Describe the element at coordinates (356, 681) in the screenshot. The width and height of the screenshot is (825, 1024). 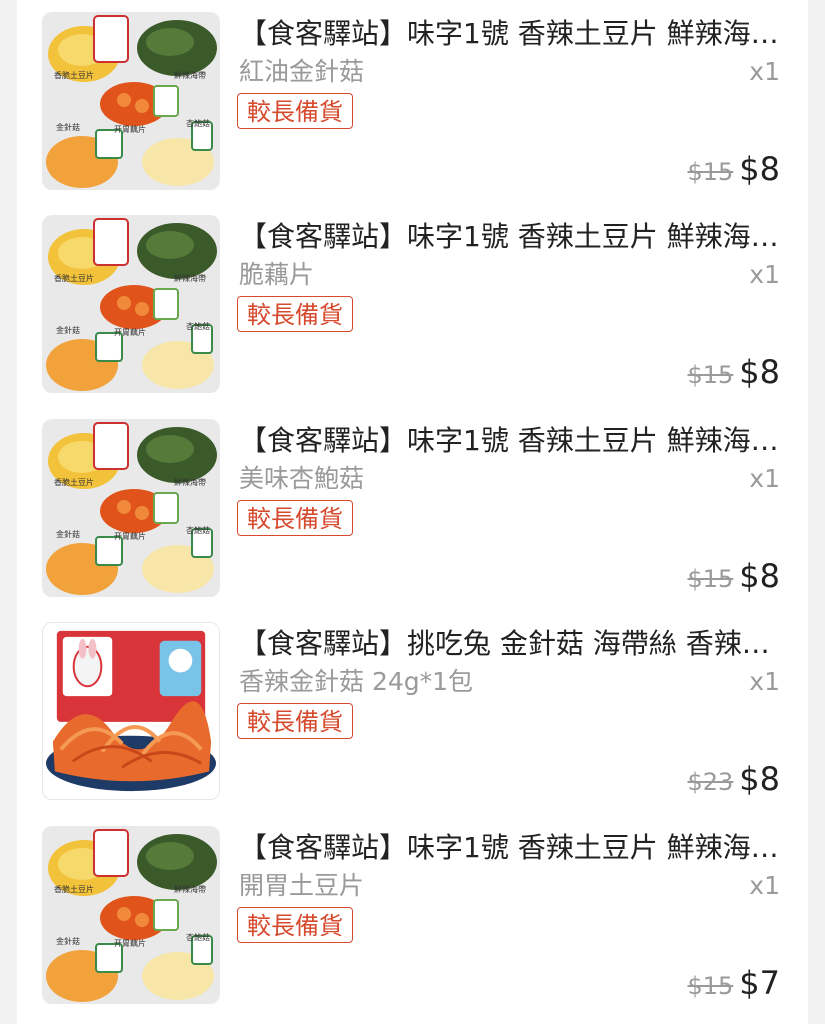
I see `product-variant: 香辣金針菇 24g*1包` at that location.